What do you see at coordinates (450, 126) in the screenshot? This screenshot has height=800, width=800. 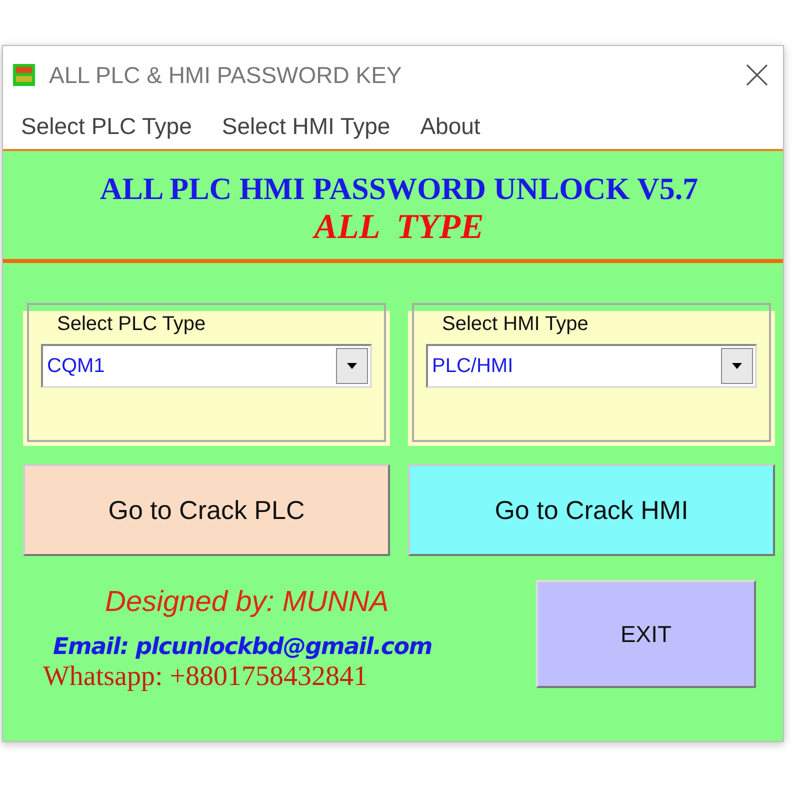 I see `menu-item: About` at bounding box center [450, 126].